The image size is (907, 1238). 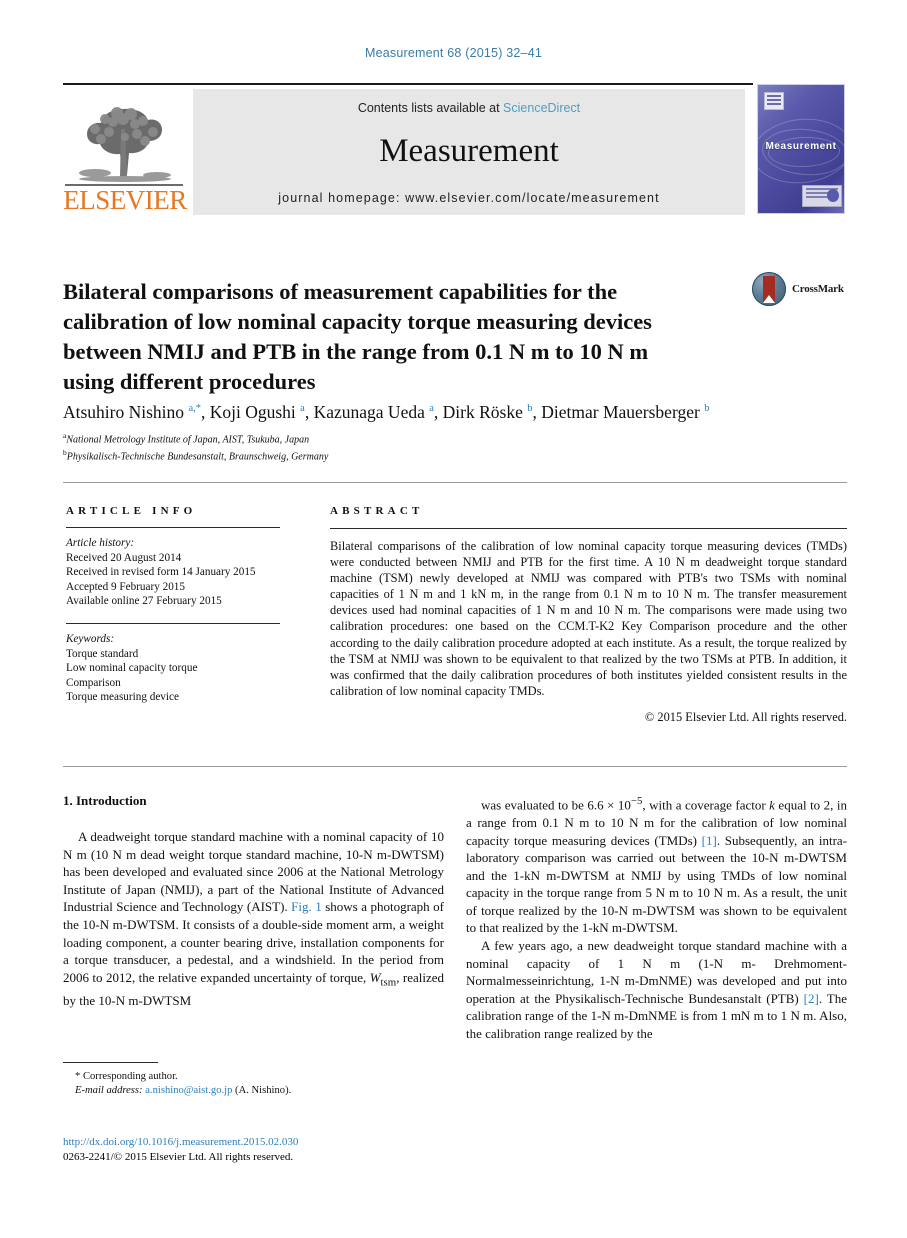 What do you see at coordinates (122, 697) in the screenshot?
I see `keyword-item: Torque measuring device` at bounding box center [122, 697].